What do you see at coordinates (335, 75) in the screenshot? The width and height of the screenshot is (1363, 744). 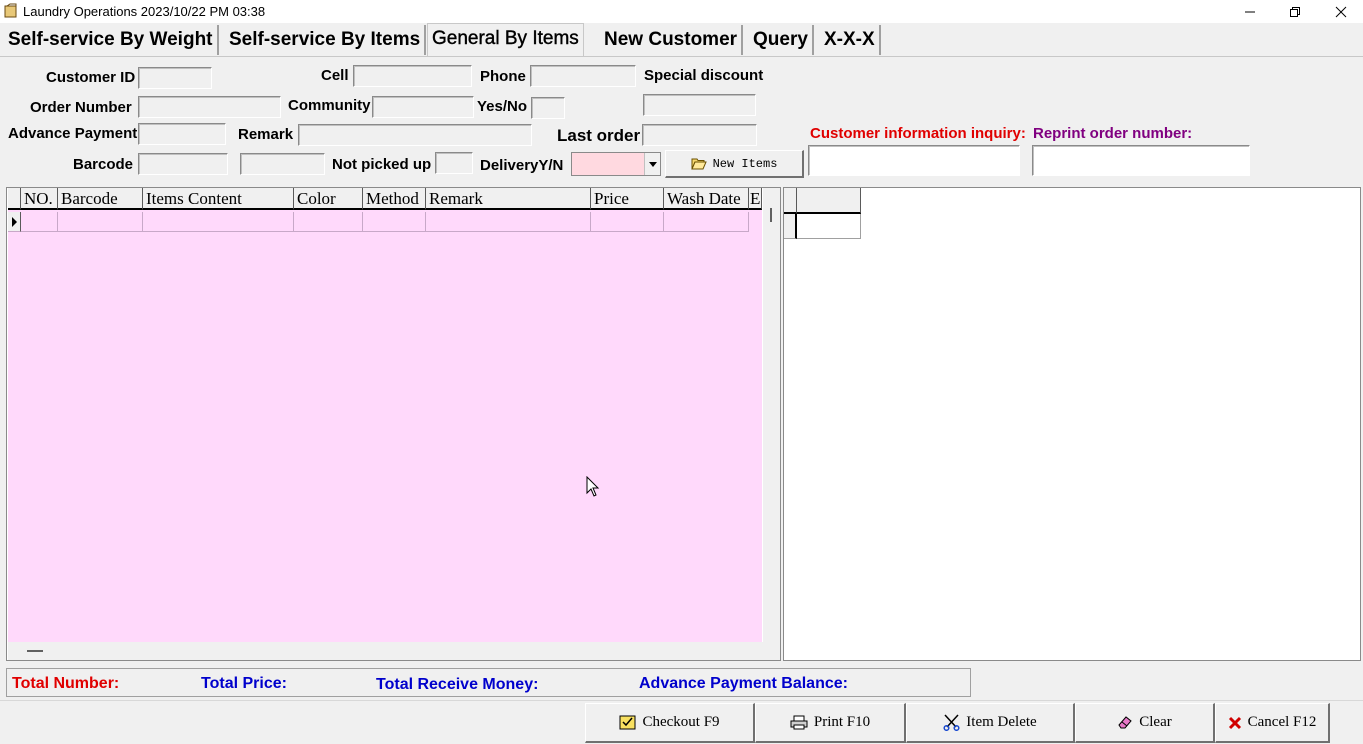 I see `cell-label: Cell` at bounding box center [335, 75].